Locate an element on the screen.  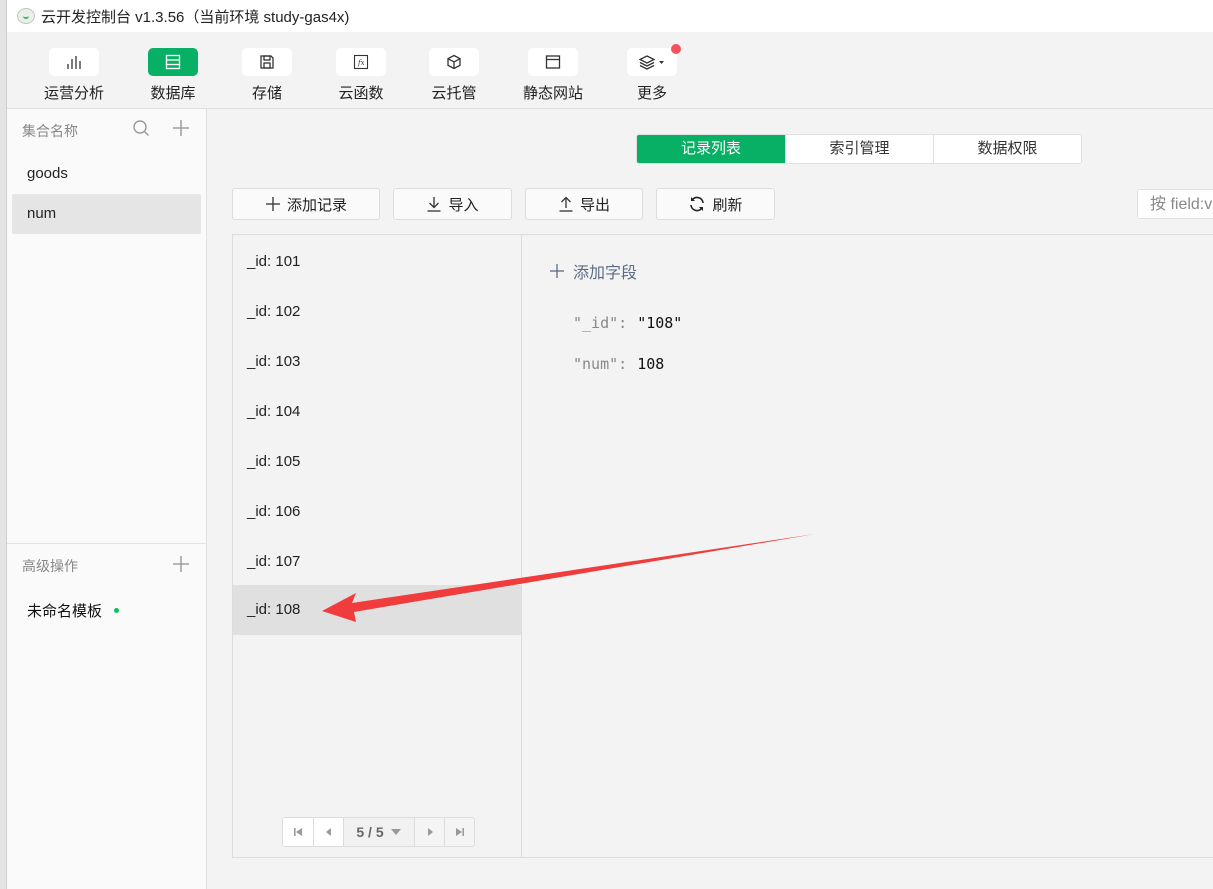
record-actions: 添加记录 导入 导出 刷新 is located at coordinates (510, 204).